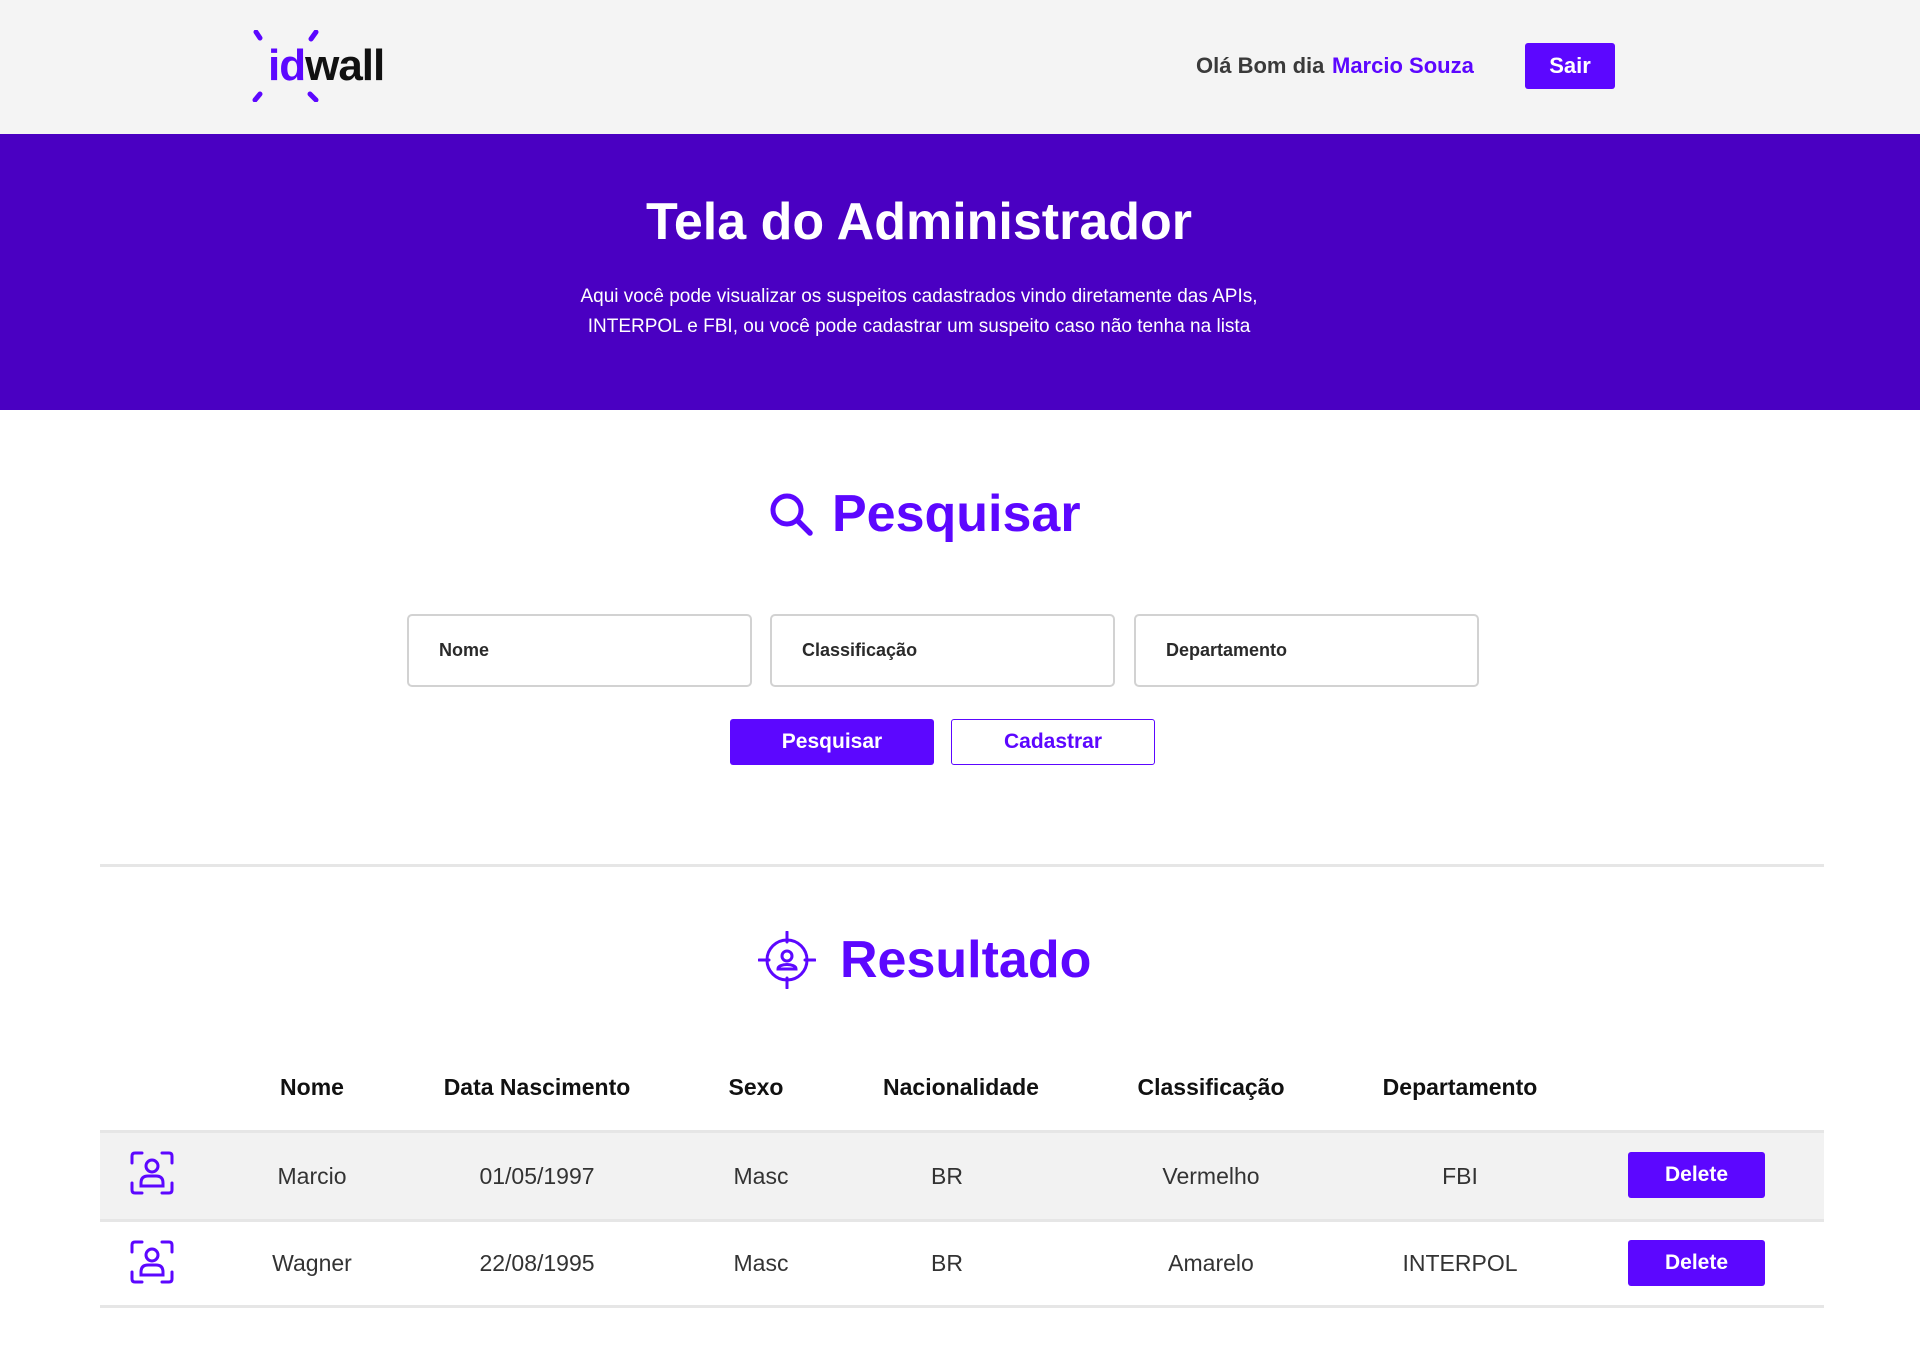  What do you see at coordinates (756, 1087) in the screenshot?
I see `column-header-sexo: Sexo` at bounding box center [756, 1087].